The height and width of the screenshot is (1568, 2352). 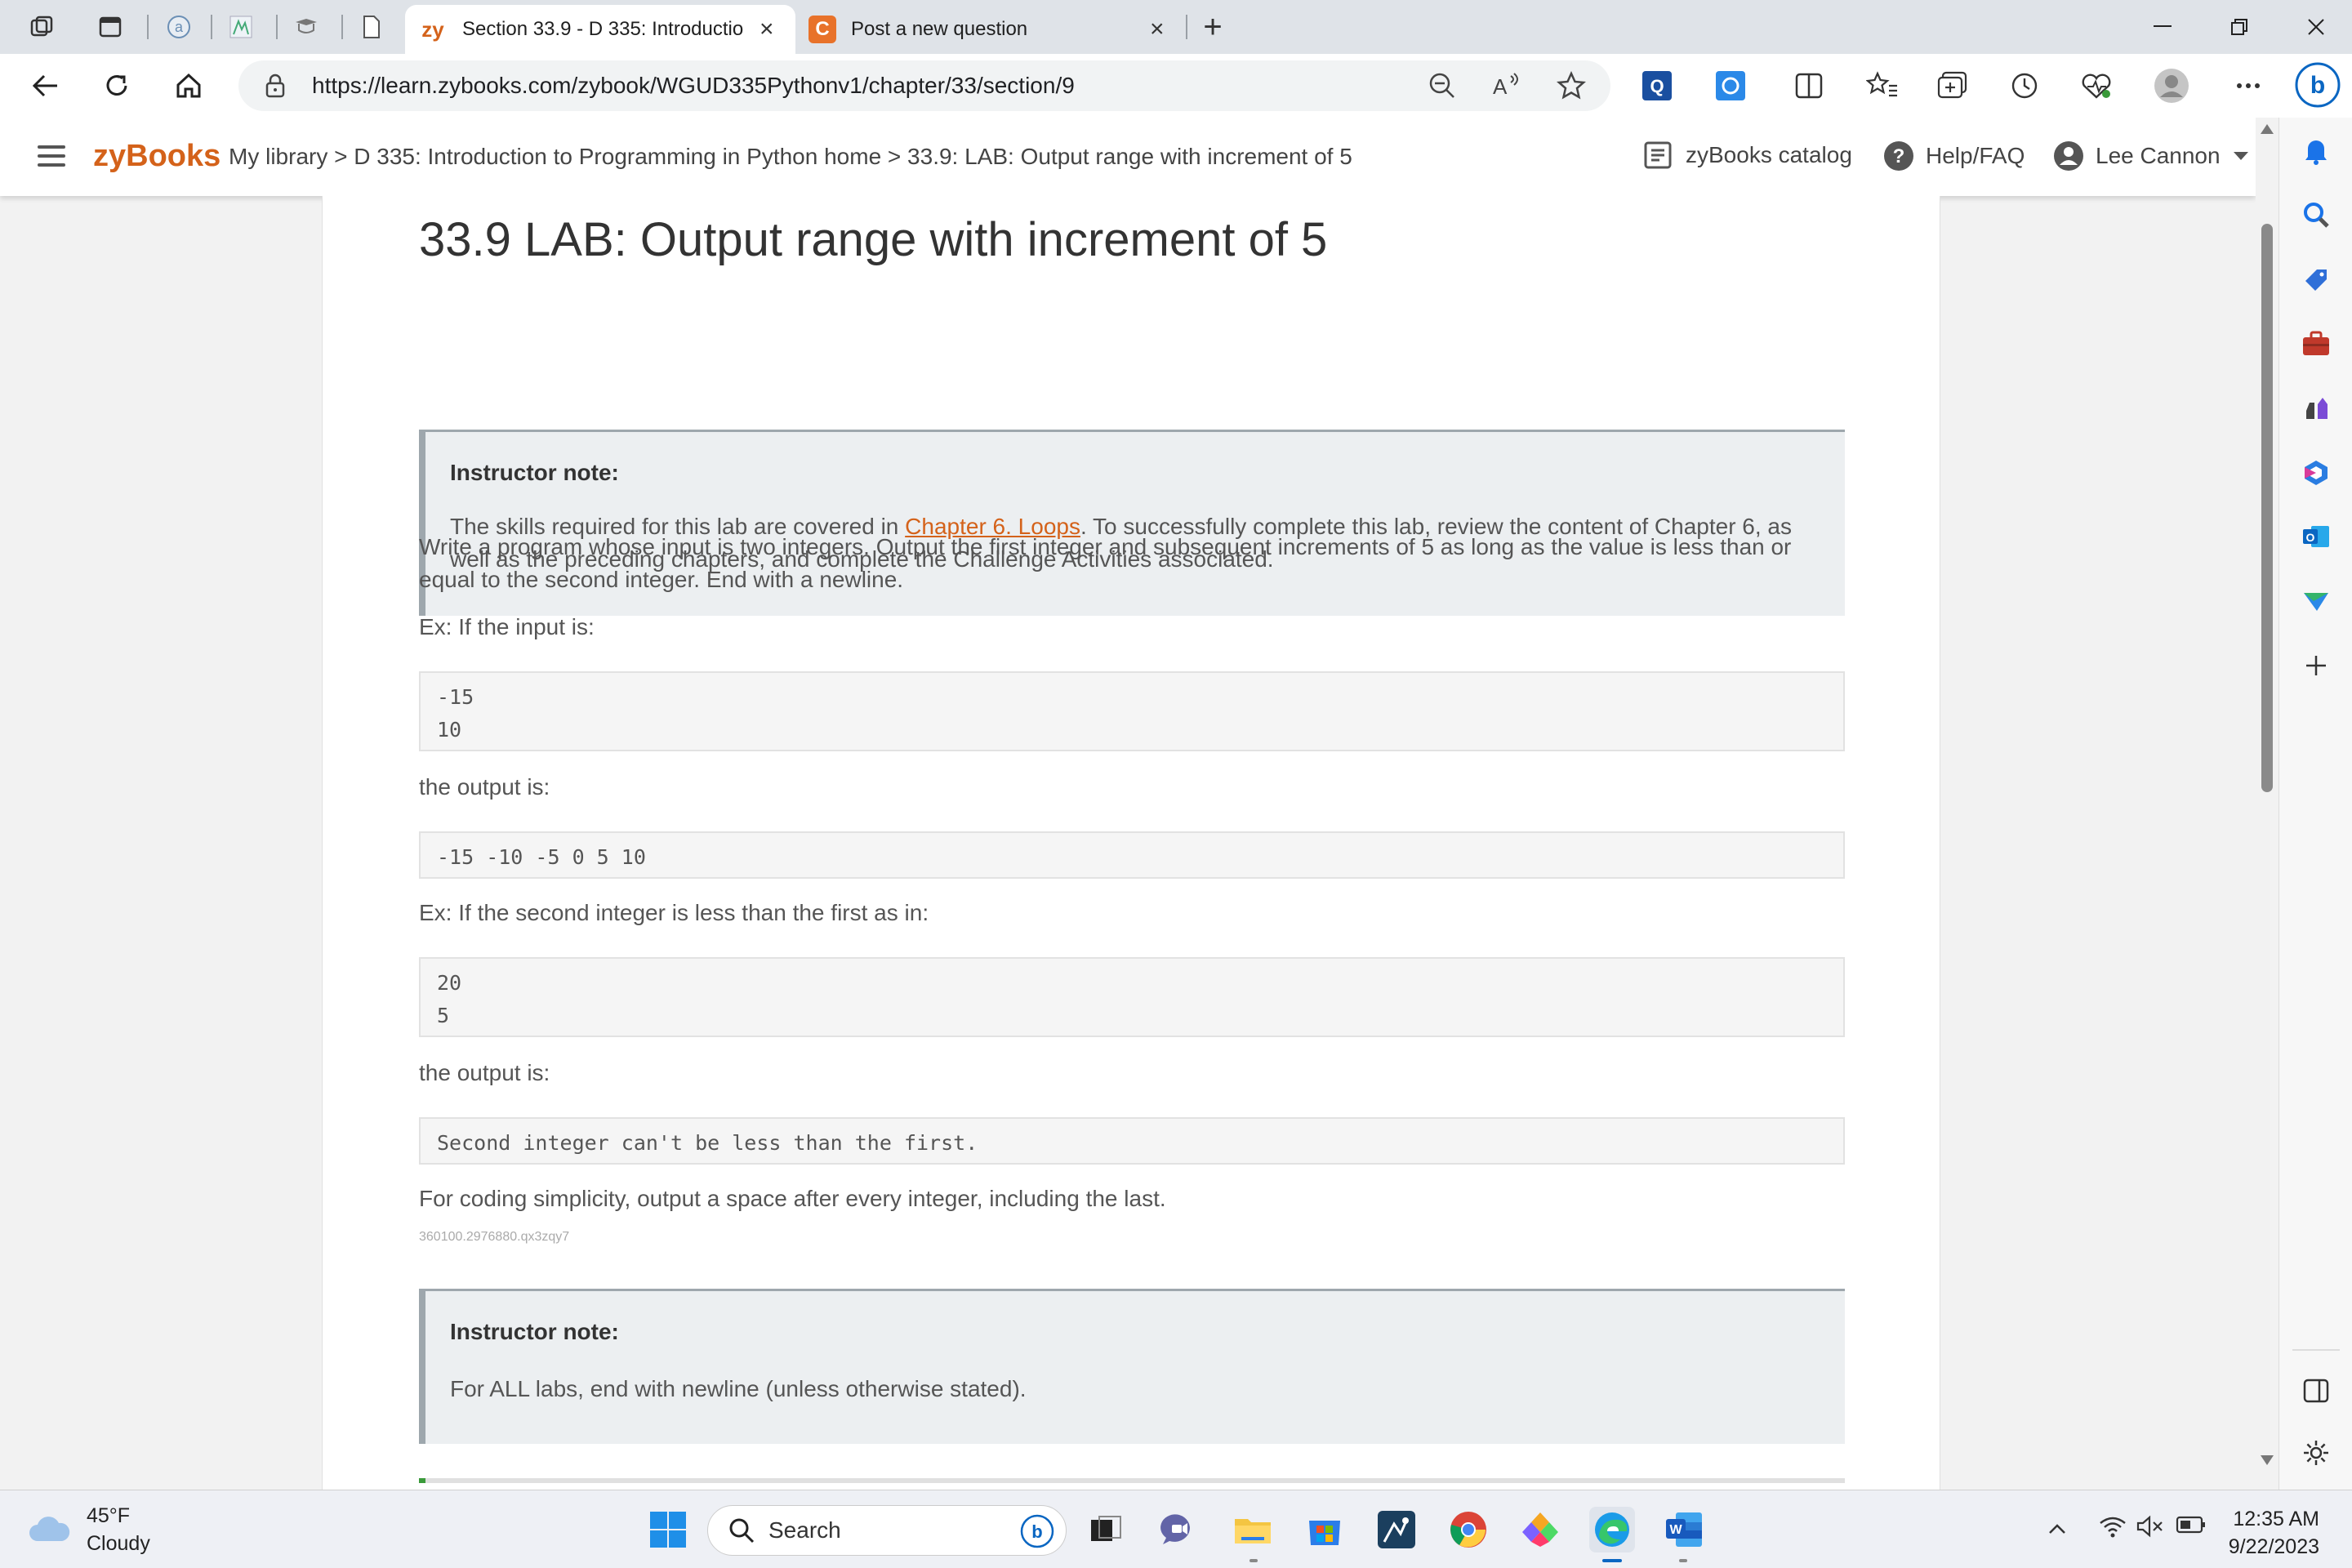 I want to click on search-icon, so click(x=2316, y=215).